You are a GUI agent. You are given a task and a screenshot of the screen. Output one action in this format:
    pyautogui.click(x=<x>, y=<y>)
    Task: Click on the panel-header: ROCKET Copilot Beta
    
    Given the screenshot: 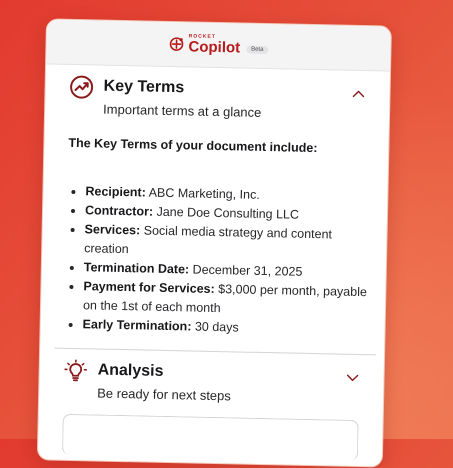 What is the action you would take?
    pyautogui.click(x=218, y=45)
    